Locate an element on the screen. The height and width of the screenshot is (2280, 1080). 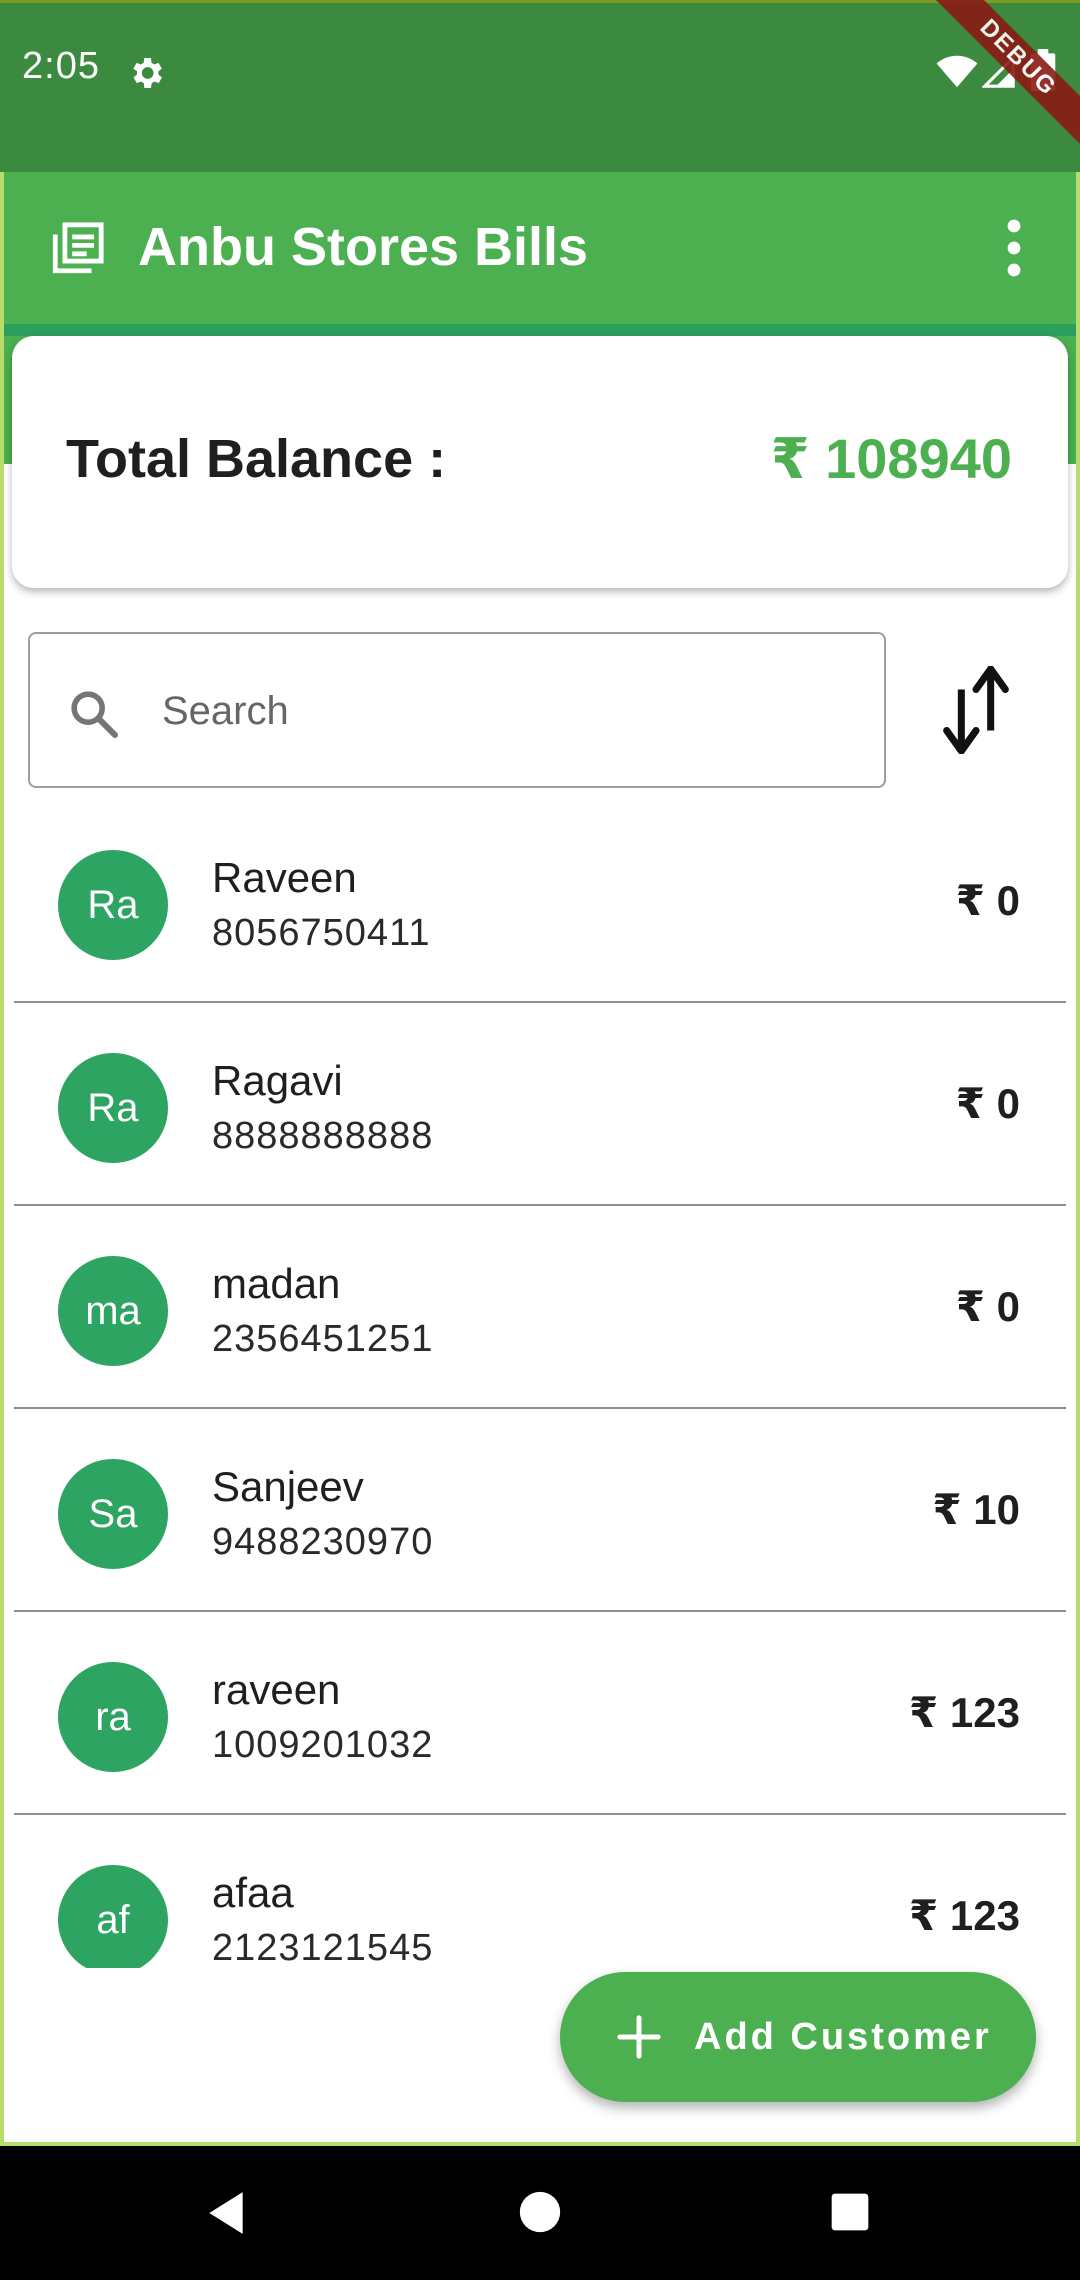
customer-name: Sanjeev is located at coordinates (288, 1486).